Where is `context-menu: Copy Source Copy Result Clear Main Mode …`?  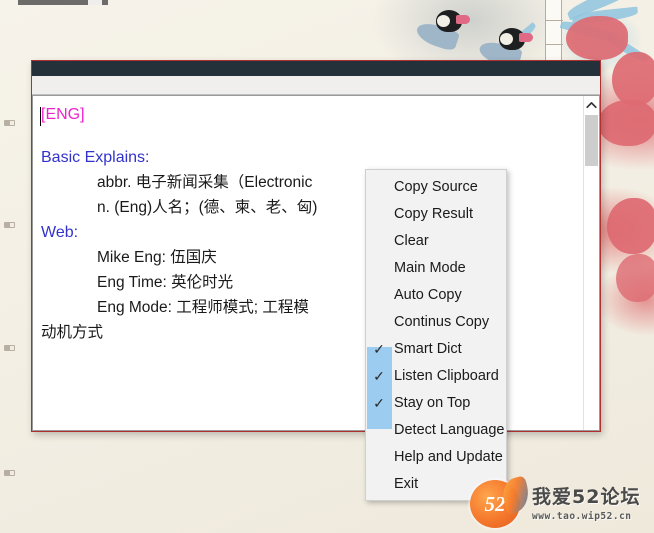
context-menu: Copy Source Copy Result Clear Main Mode … is located at coordinates (436, 335).